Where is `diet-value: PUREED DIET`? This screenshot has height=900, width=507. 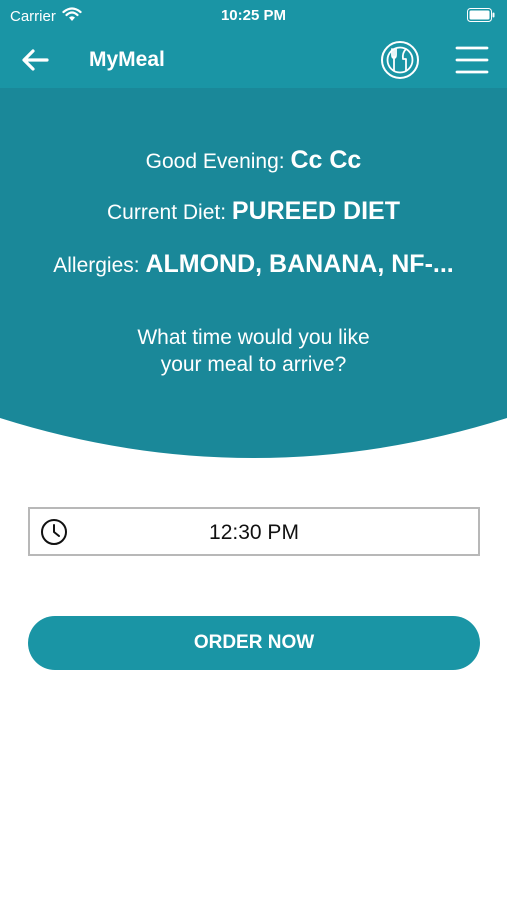
diet-value: PUREED DIET is located at coordinates (315, 211).